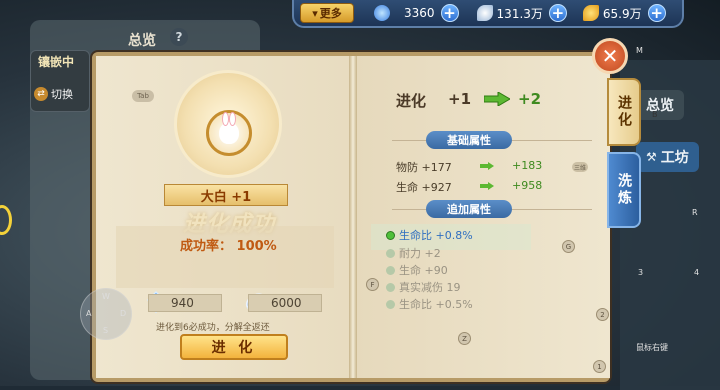 The width and height of the screenshot is (720, 390). I want to click on key-hint-z: Z, so click(464, 338).